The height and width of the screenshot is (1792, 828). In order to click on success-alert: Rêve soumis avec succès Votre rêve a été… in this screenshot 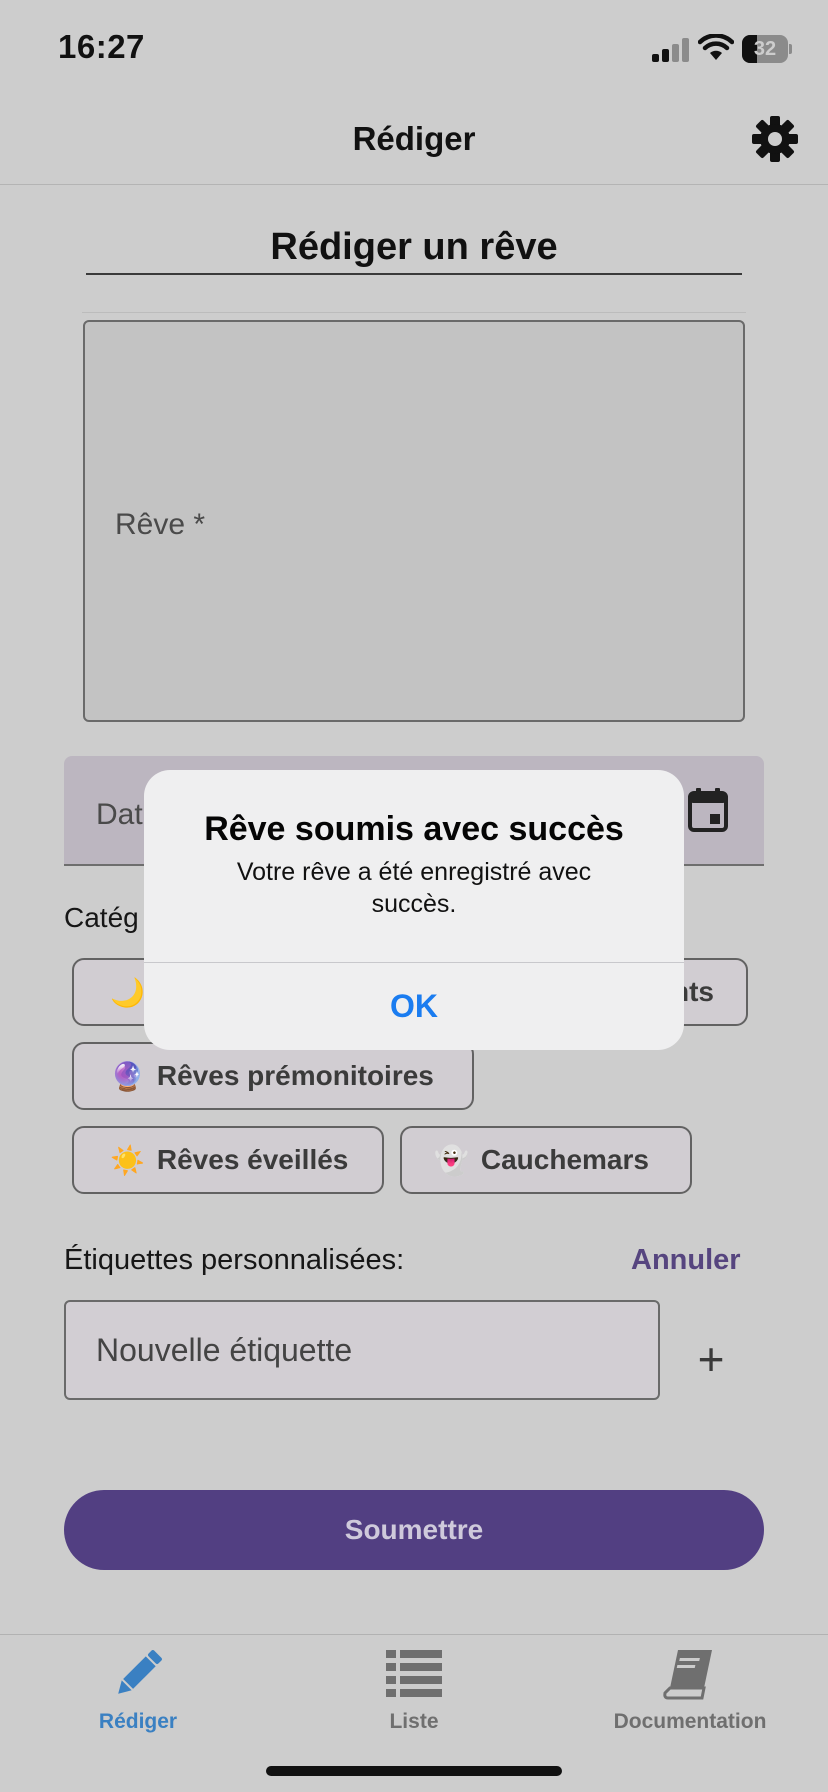, I will do `click(414, 910)`.